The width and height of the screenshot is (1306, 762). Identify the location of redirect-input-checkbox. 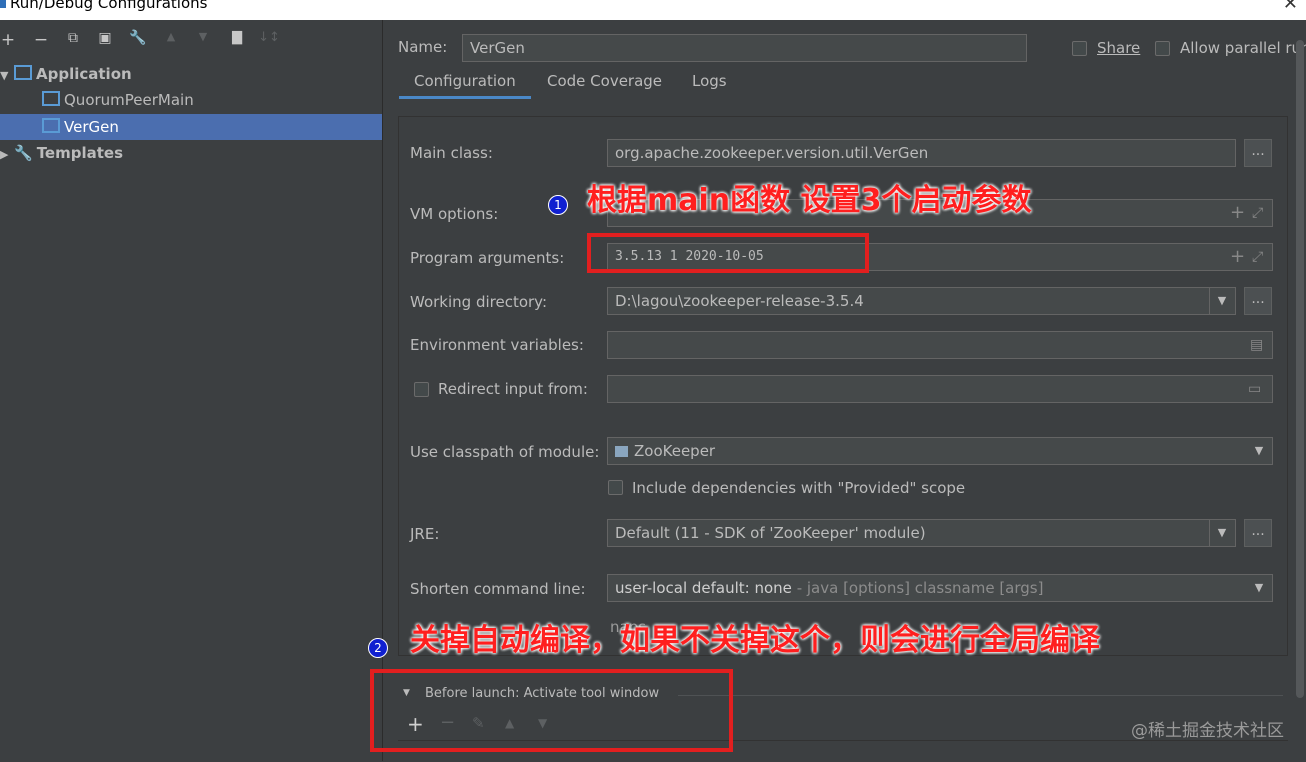
(421, 389).